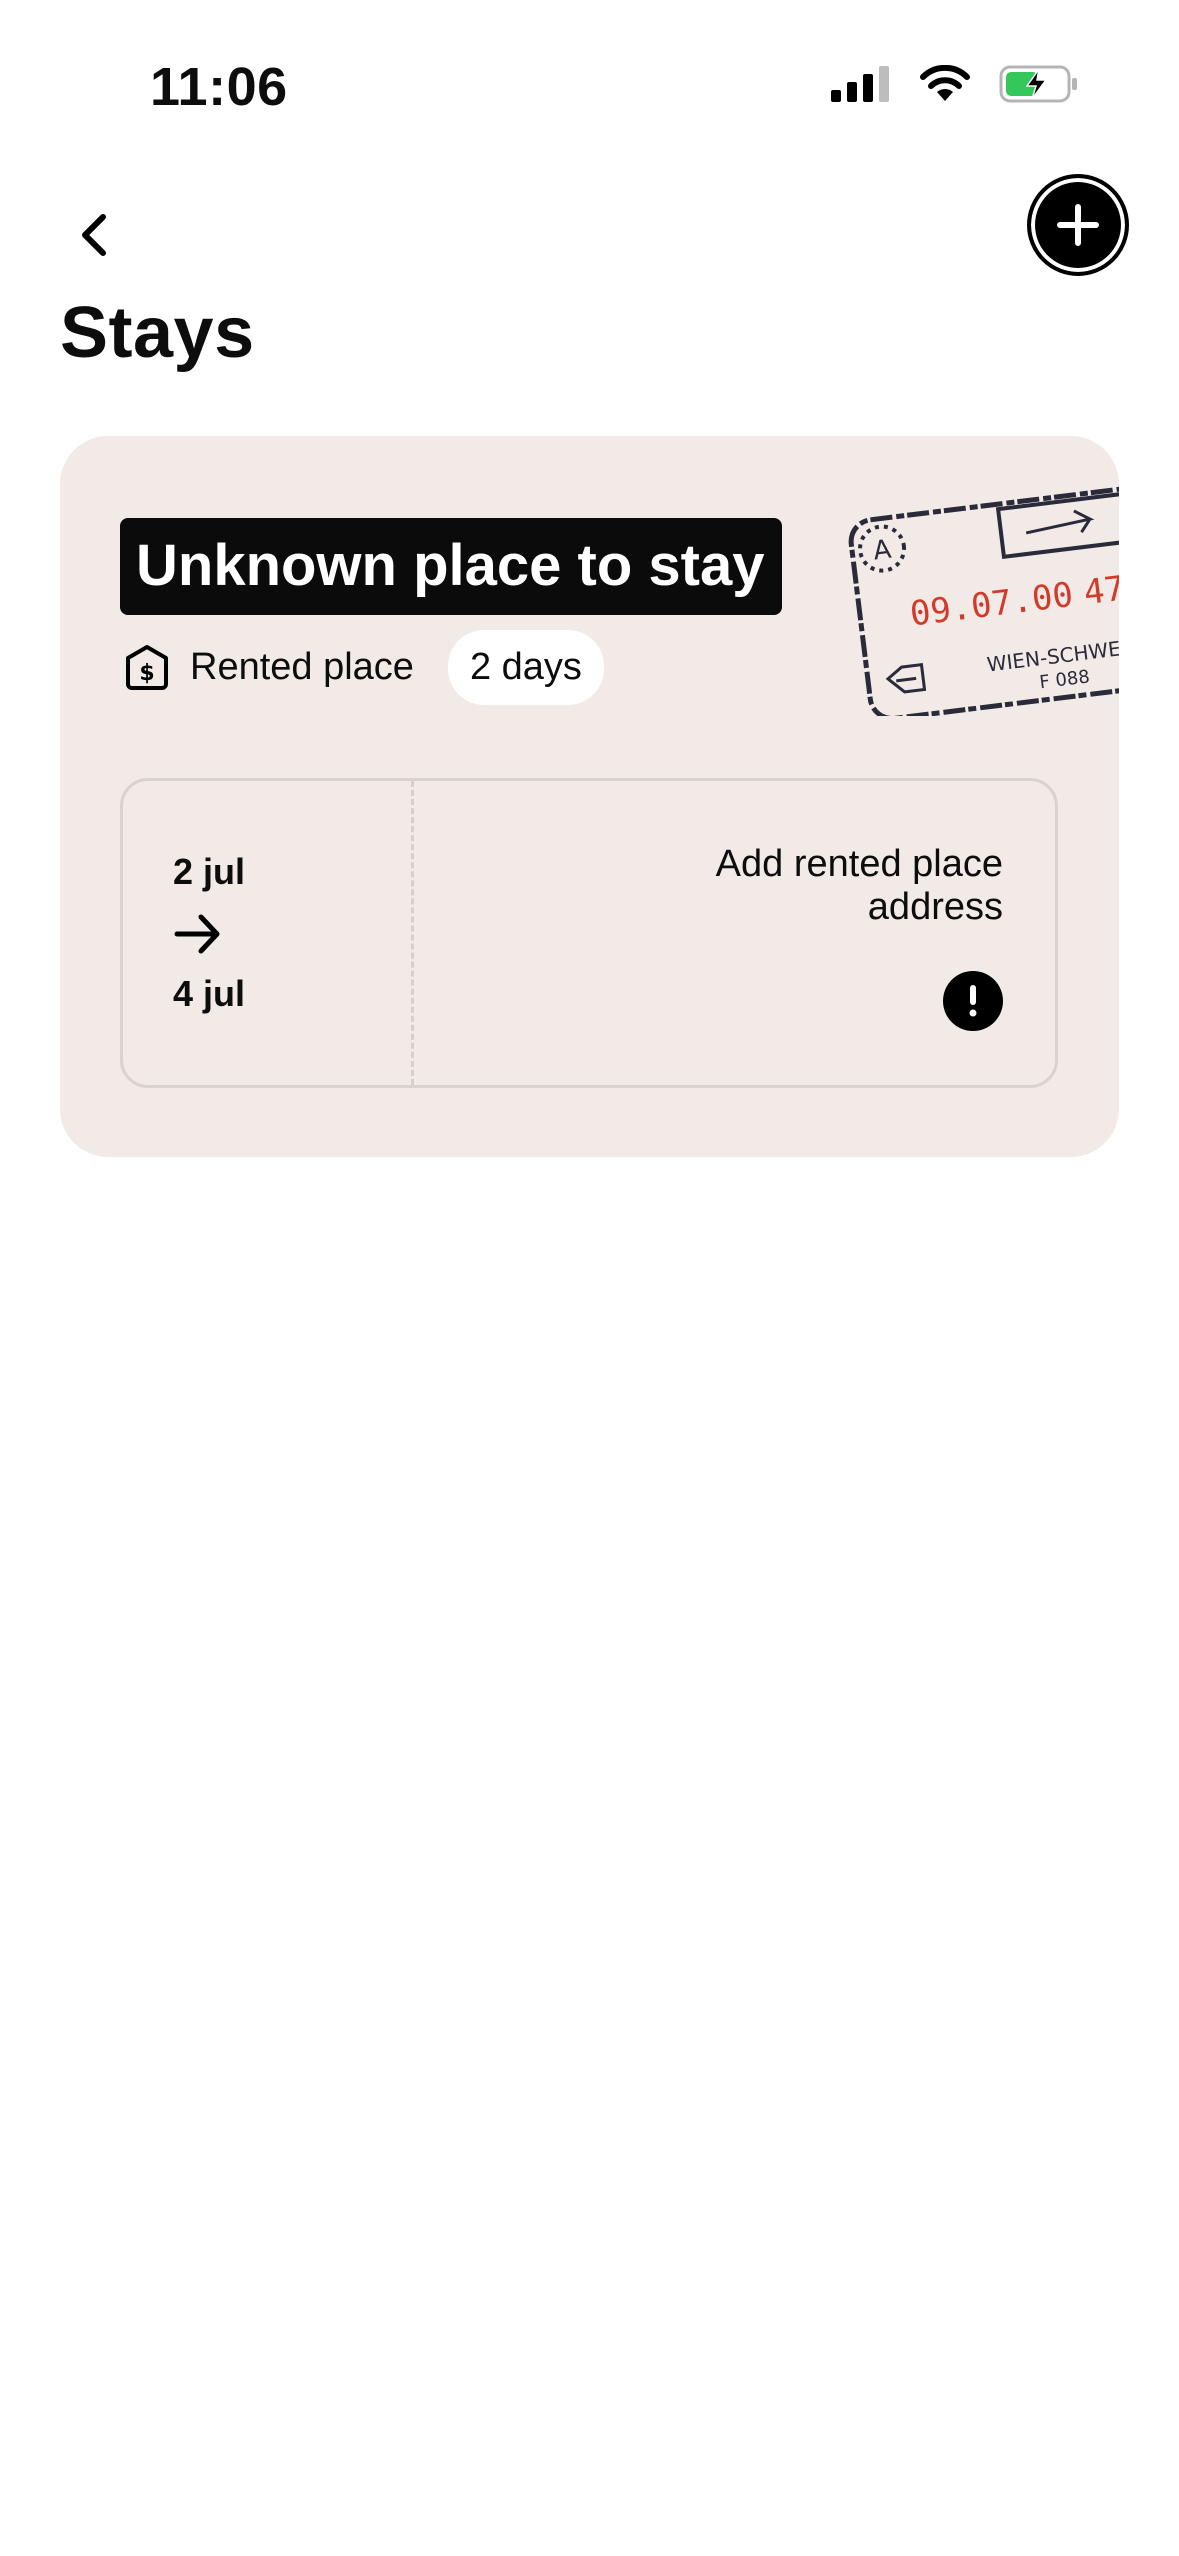 The width and height of the screenshot is (1179, 2556). Describe the element at coordinates (451, 566) in the screenshot. I see `stay-title: Unknown place to stay` at that location.